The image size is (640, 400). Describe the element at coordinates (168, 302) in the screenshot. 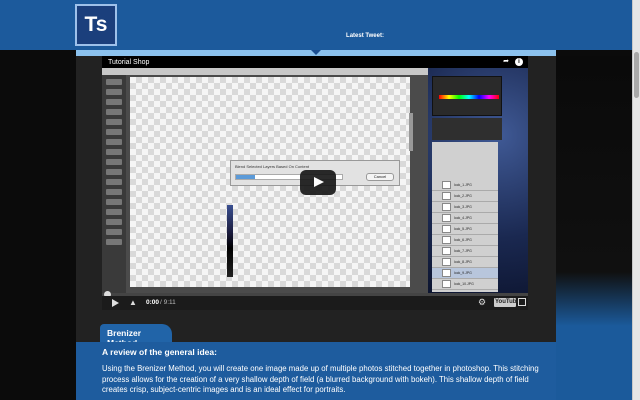

I see `total-time: / 9:11` at that location.